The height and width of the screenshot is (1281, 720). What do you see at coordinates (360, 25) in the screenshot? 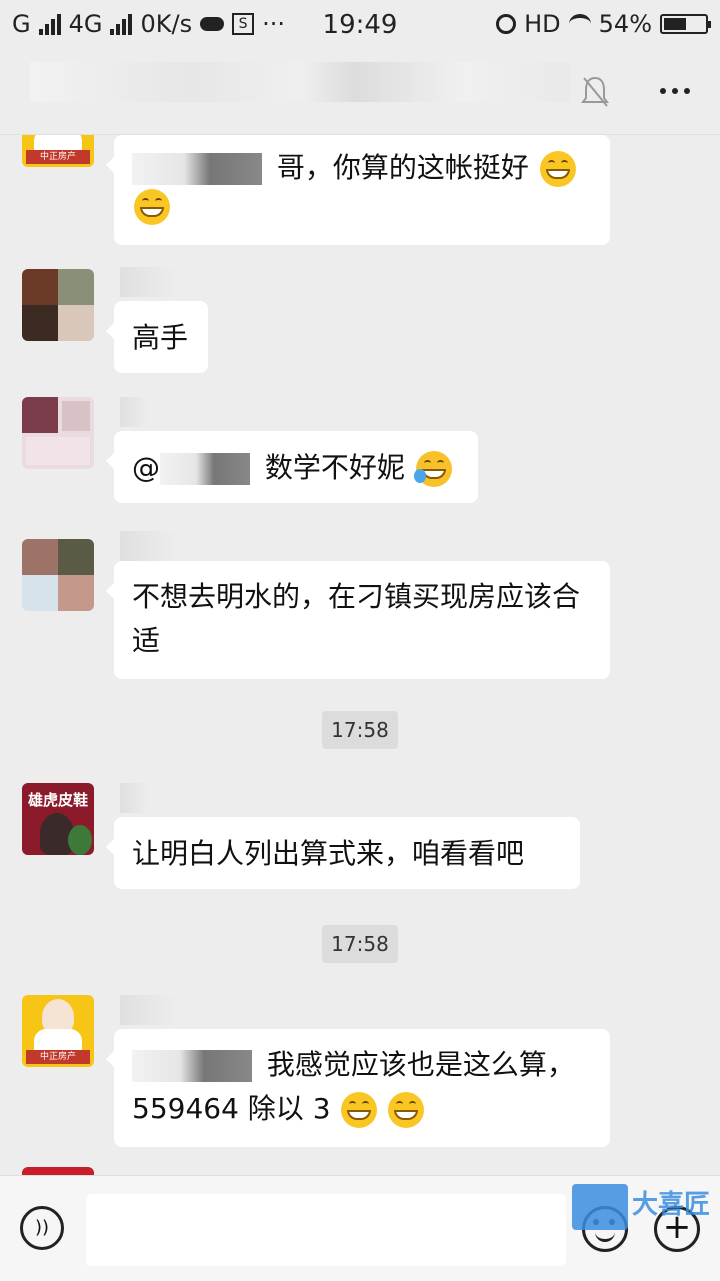
I see `status-bar: G 4G 0K/s S ··· 19:49 HD 54%` at bounding box center [360, 25].